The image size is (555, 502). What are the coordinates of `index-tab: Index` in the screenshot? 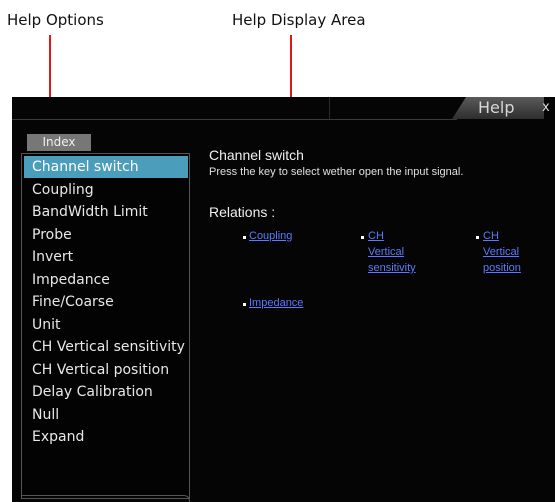 It's located at (59, 142).